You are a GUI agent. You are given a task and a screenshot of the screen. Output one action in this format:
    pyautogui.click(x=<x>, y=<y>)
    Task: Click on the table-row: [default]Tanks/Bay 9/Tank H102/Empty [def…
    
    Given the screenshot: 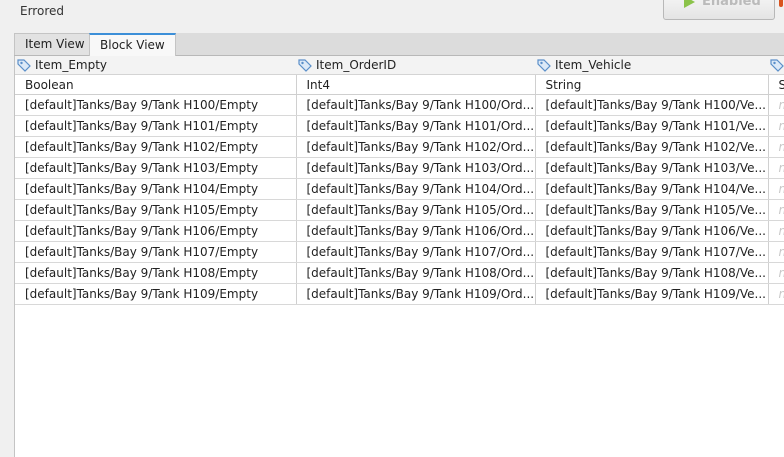 What is the action you would take?
    pyautogui.click(x=399, y=147)
    